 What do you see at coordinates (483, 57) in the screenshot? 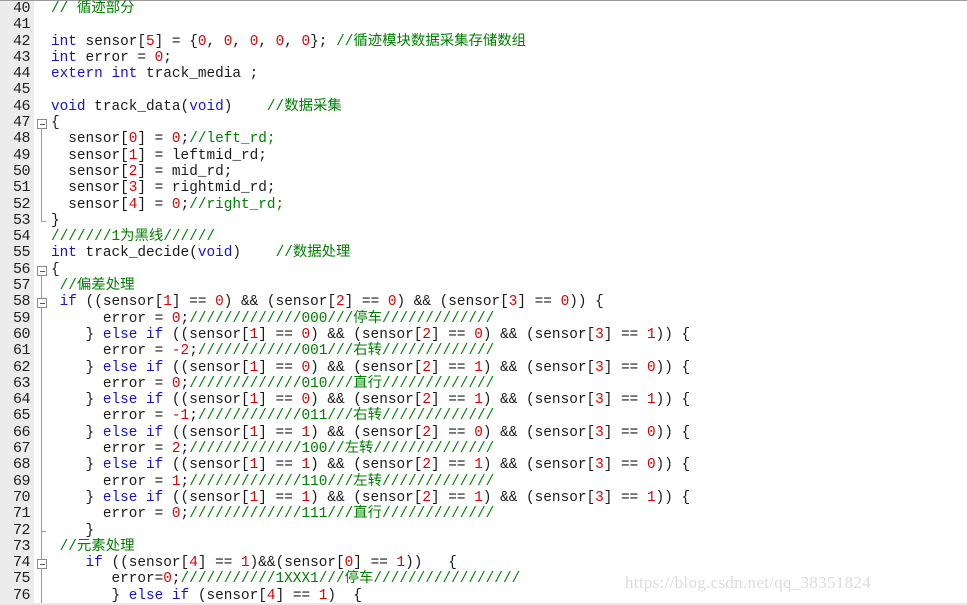
I see `code-line: 43 int error = 0;` at bounding box center [483, 57].